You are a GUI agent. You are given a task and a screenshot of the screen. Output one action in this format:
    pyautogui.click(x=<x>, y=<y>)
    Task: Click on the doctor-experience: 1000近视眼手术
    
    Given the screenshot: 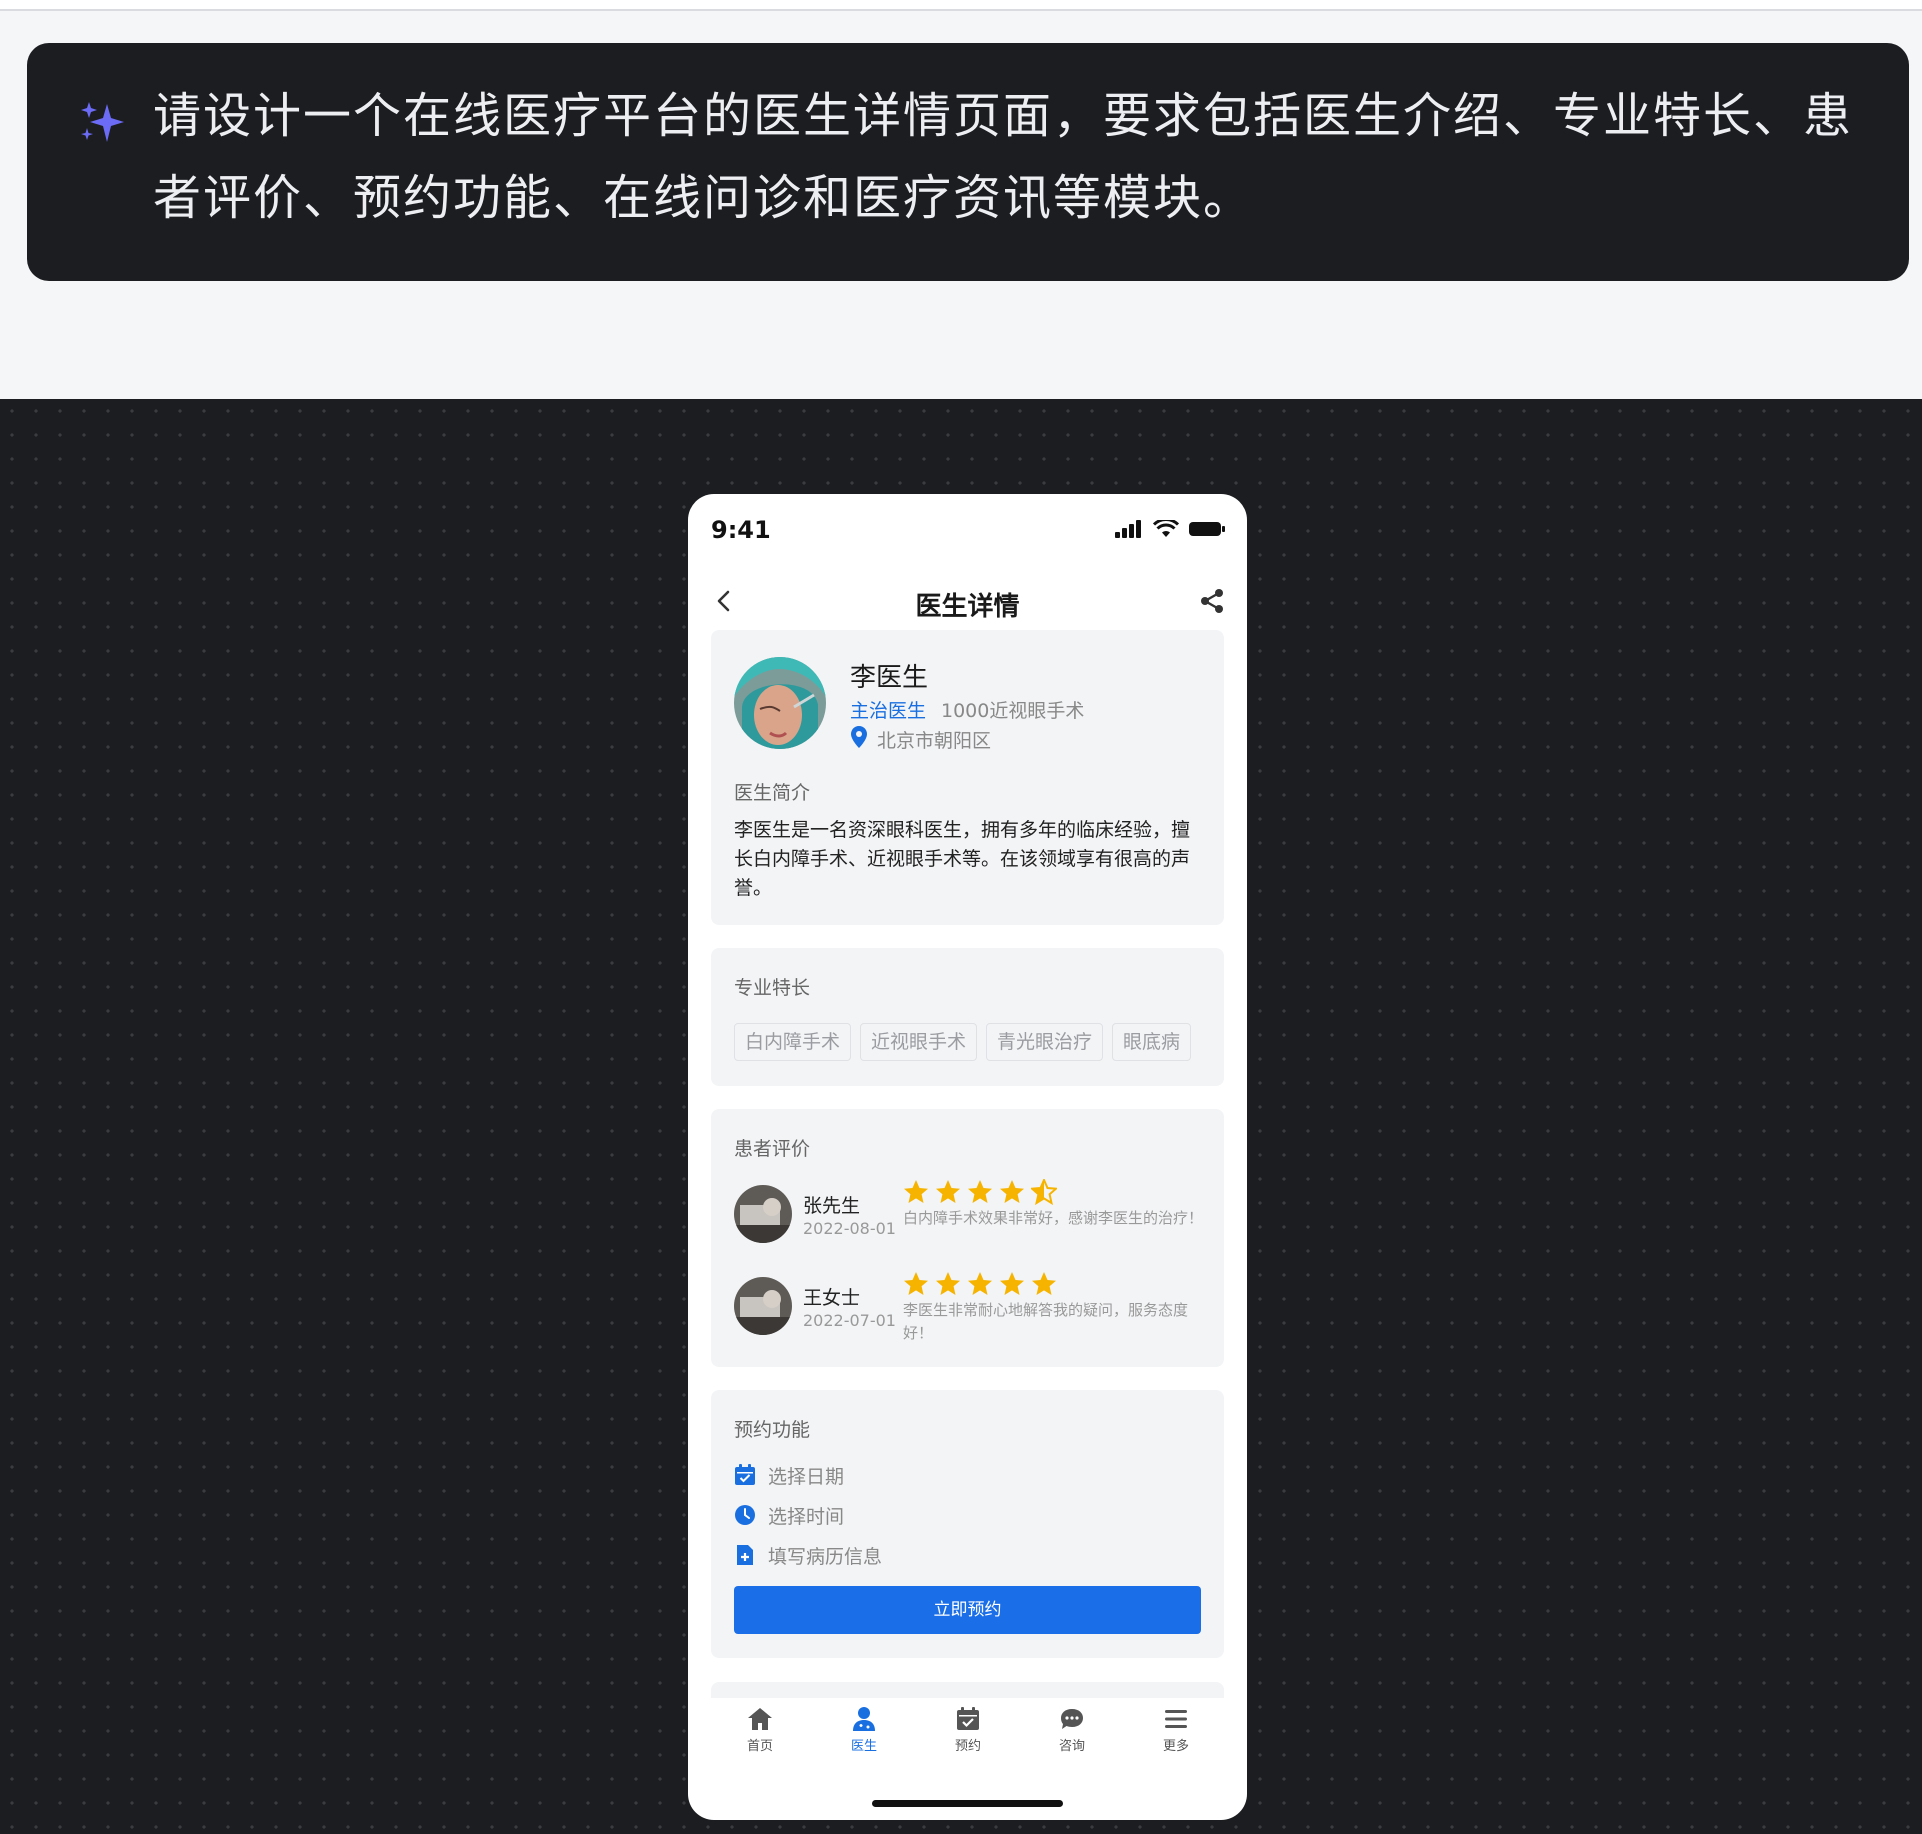 What is the action you would take?
    pyautogui.click(x=1013, y=711)
    